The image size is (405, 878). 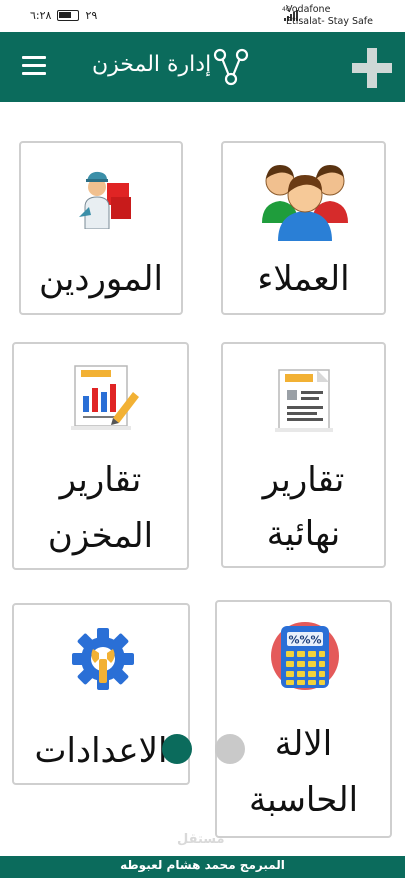 What do you see at coordinates (202, 16) in the screenshot?
I see `status-bar: ٦:٢٨ ٢٩ 4G Vodafone Etisalat- Stay Safe` at bounding box center [202, 16].